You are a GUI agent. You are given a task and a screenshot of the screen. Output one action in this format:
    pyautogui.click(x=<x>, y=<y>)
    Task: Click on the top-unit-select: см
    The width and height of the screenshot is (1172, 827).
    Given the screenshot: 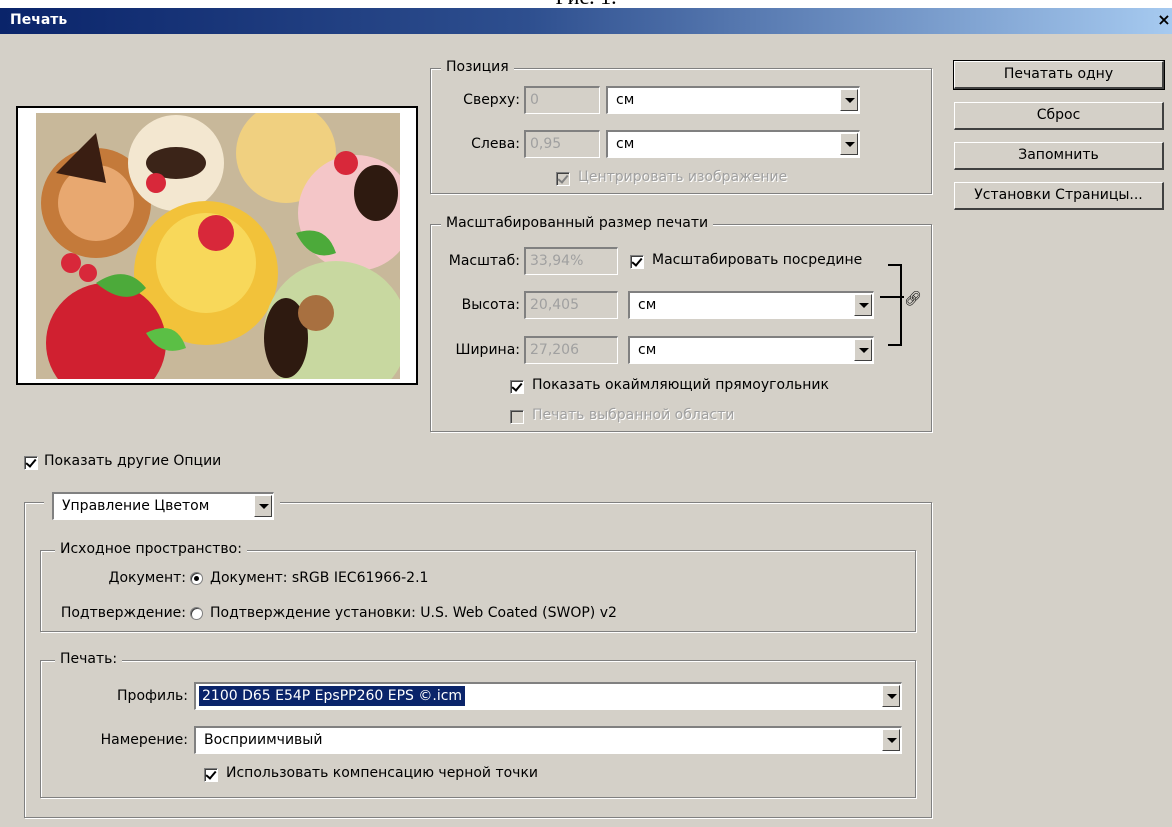 What is the action you would take?
    pyautogui.click(x=733, y=100)
    